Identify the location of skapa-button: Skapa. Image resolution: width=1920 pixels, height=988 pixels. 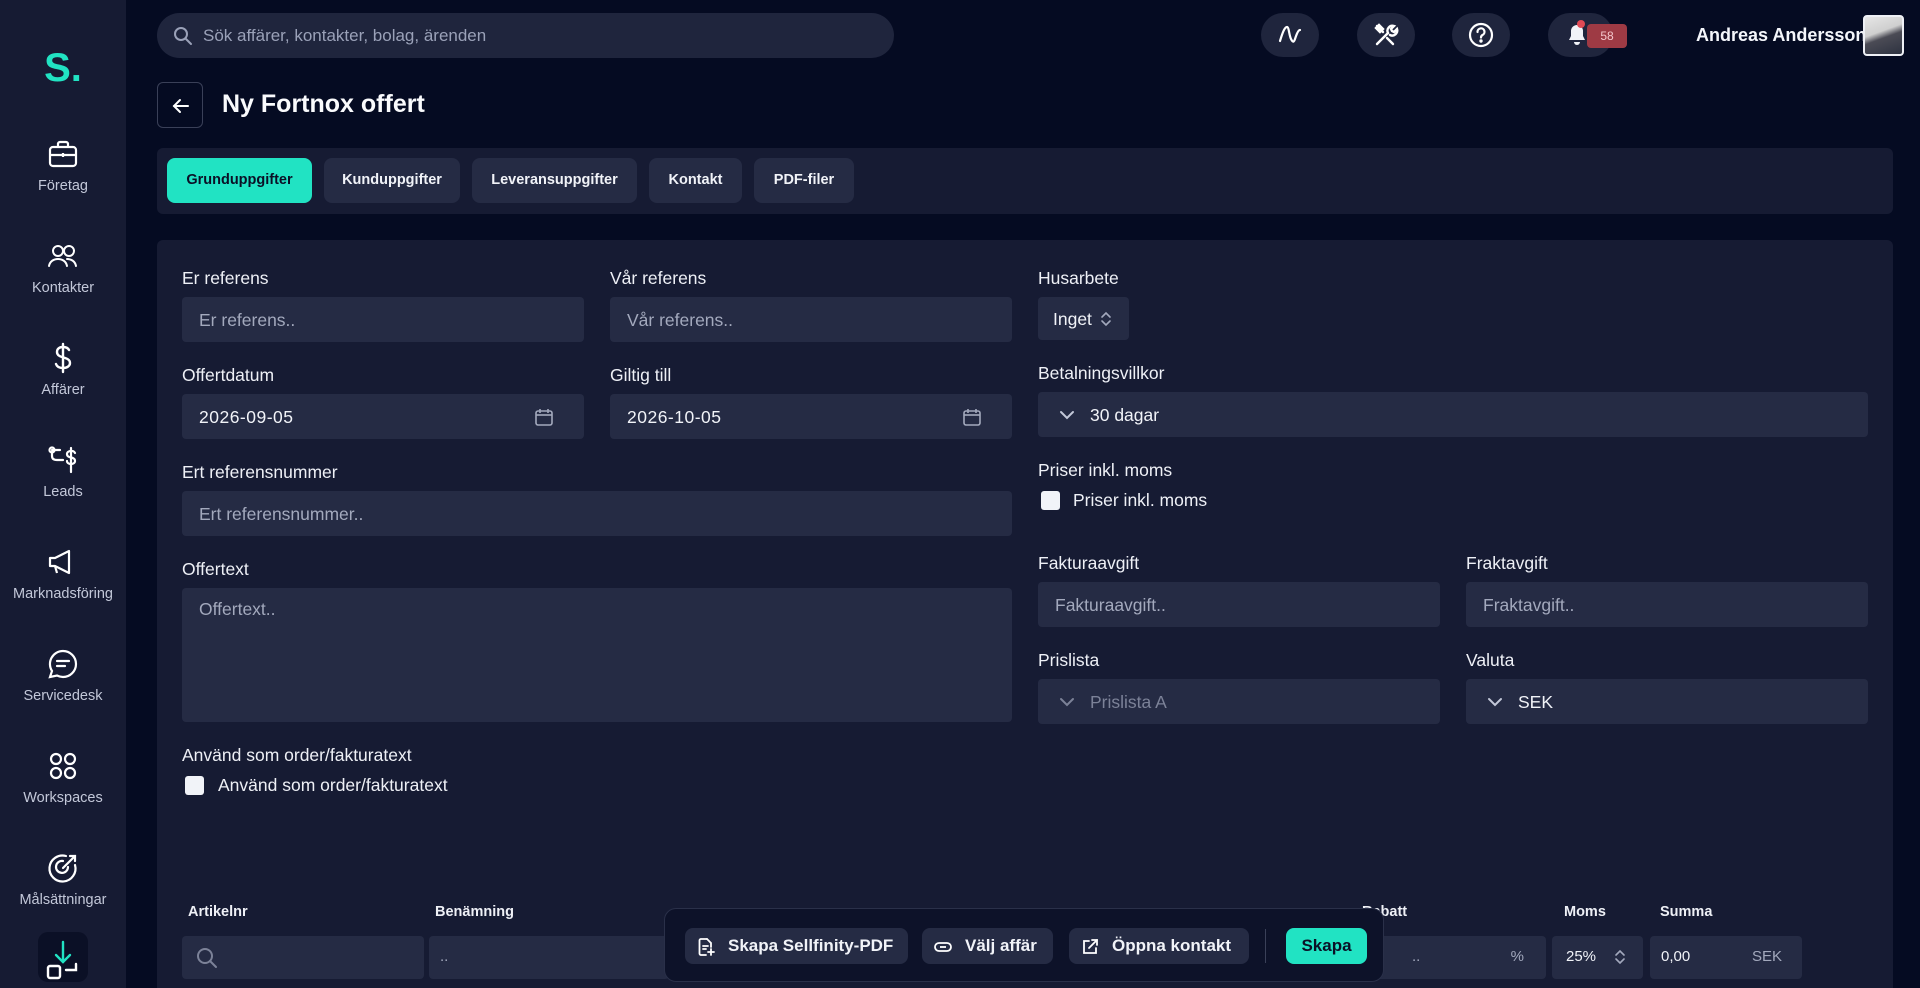
(1326, 946).